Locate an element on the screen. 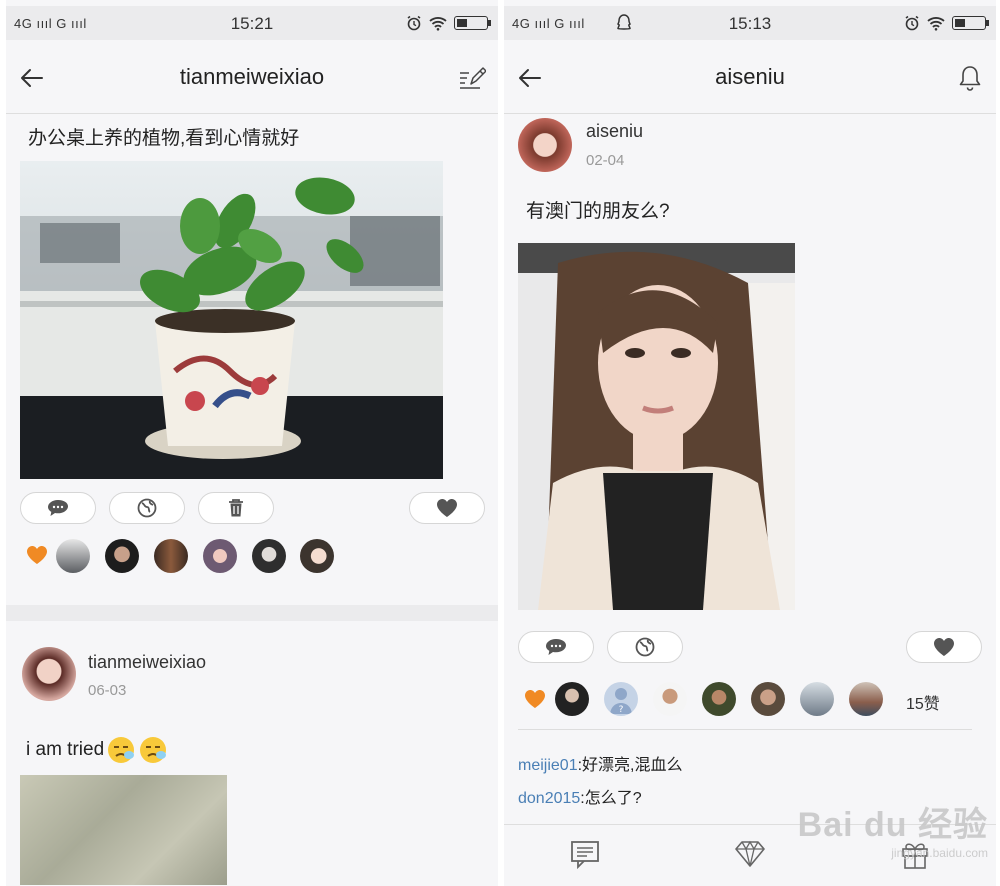 Image resolution: width=1000 pixels, height=886 pixels. post-divider is located at coordinates (252, 613).